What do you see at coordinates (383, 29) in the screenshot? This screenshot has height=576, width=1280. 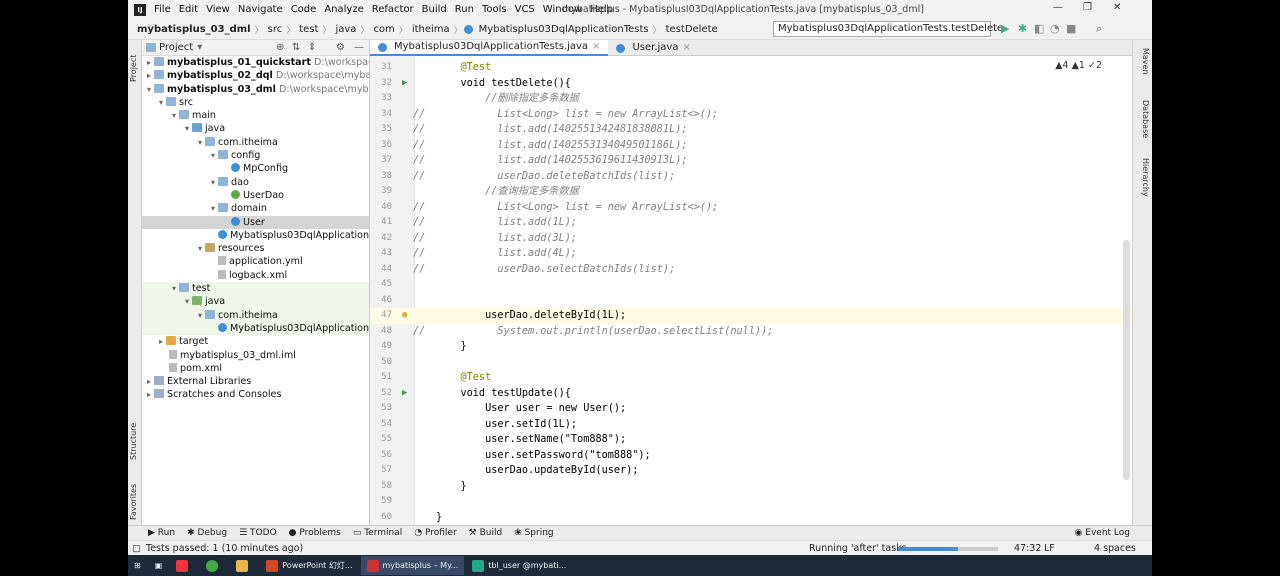 I see `breadcrumb-com: com` at bounding box center [383, 29].